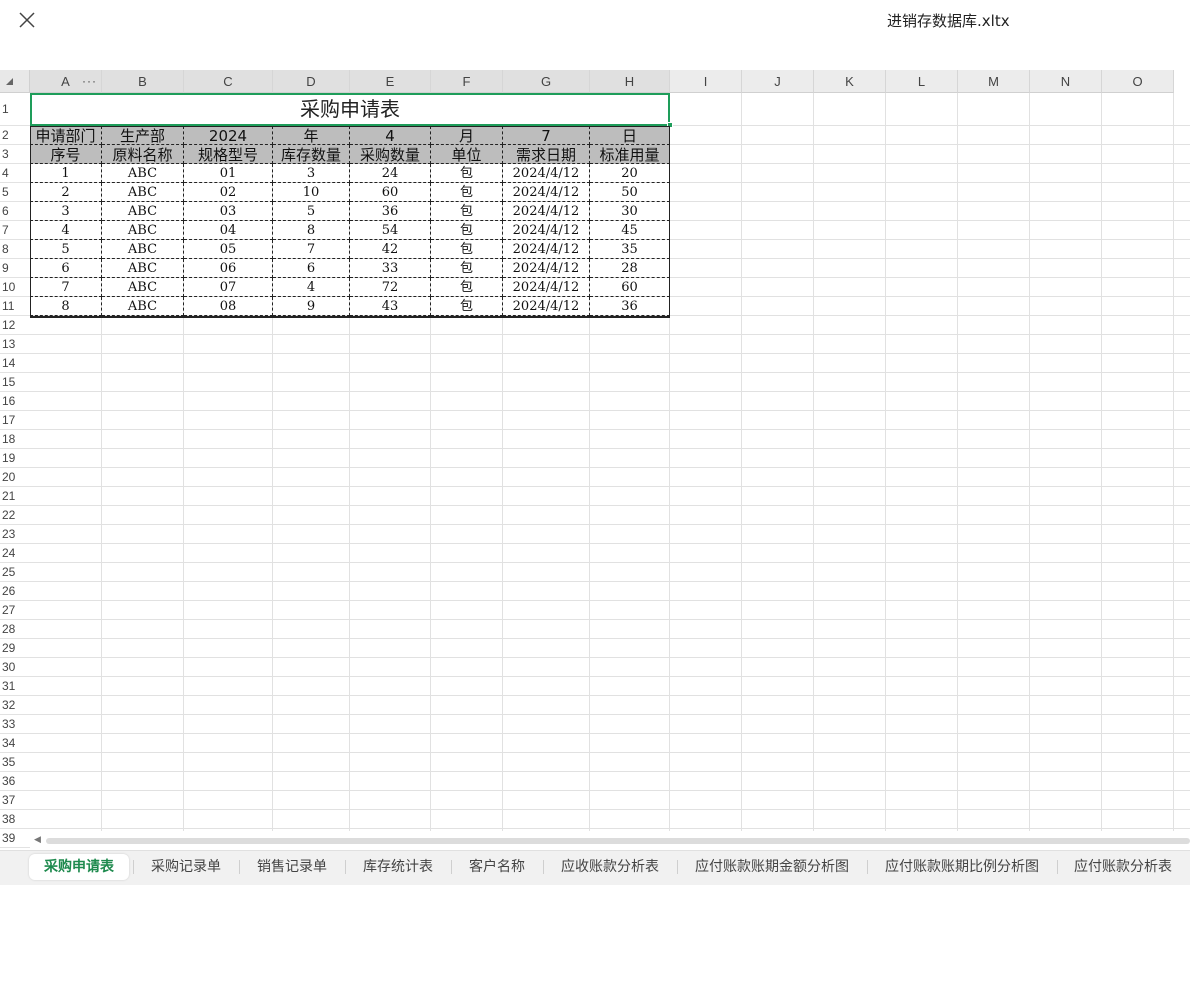  What do you see at coordinates (15, 496) in the screenshot?
I see `row-header-21: 21` at bounding box center [15, 496].